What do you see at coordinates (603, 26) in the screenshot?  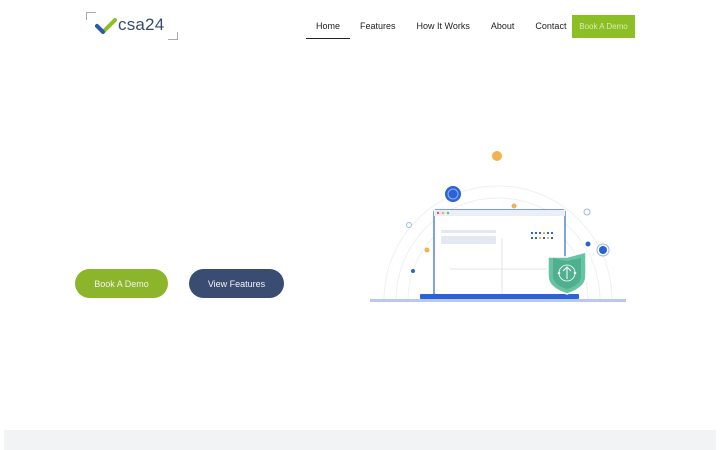 I see `book-demo-header-button: Book A Demo` at bounding box center [603, 26].